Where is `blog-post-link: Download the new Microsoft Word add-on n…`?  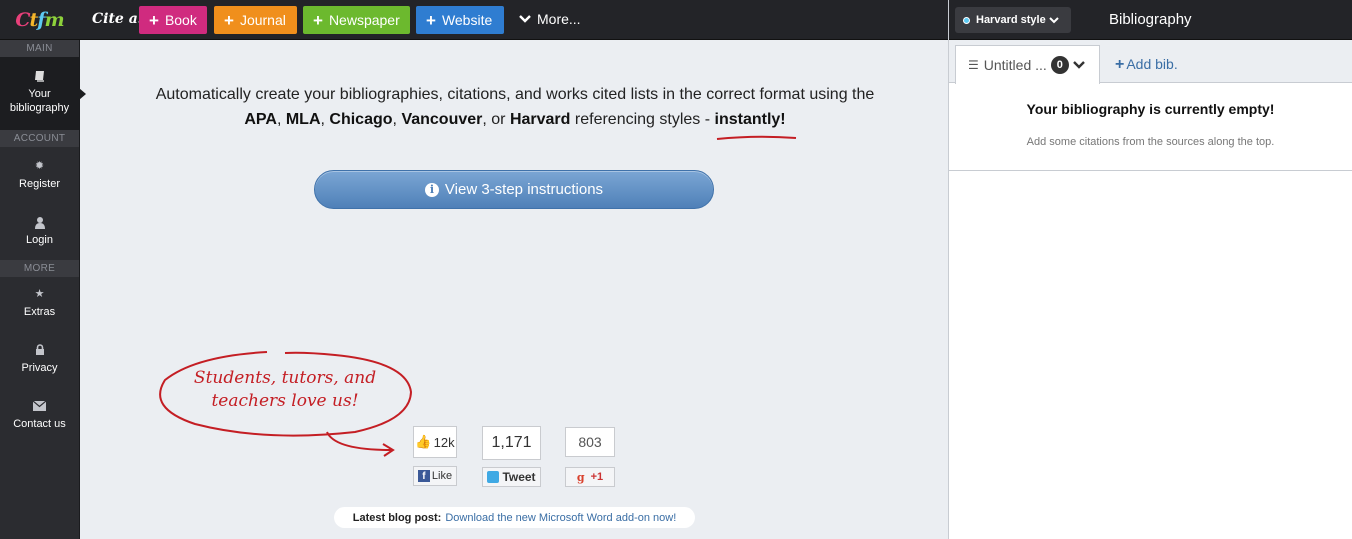 blog-post-link: Download the new Microsoft Word add-on n… is located at coordinates (560, 518).